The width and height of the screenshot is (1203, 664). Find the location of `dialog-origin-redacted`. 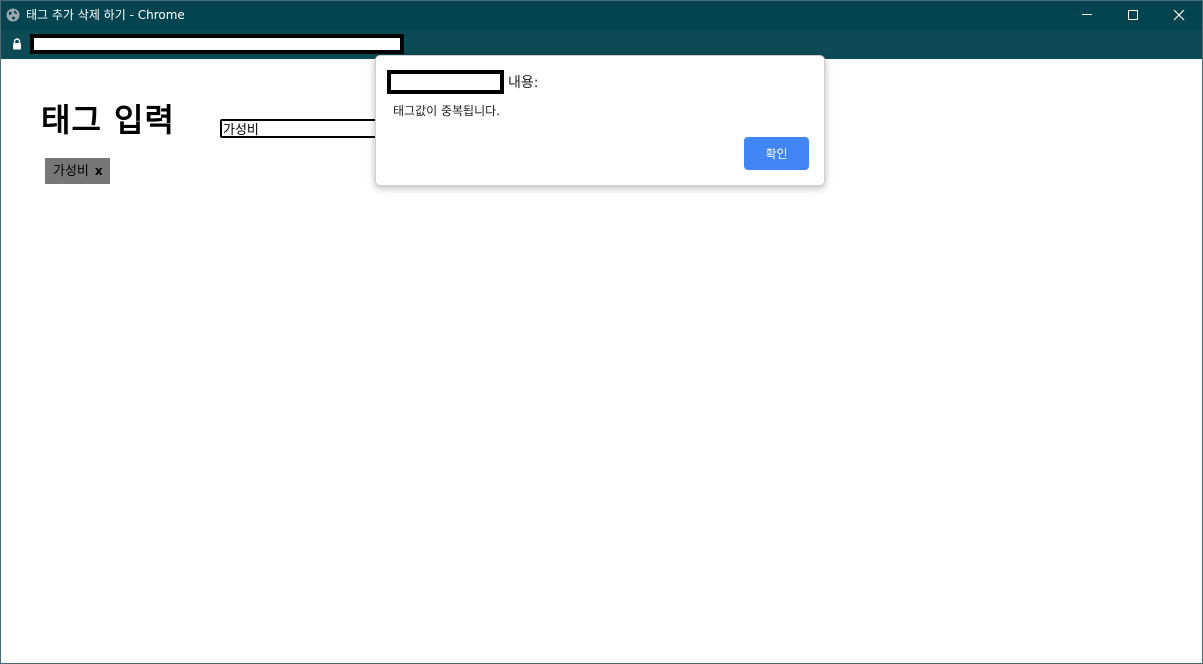

dialog-origin-redacted is located at coordinates (445, 82).